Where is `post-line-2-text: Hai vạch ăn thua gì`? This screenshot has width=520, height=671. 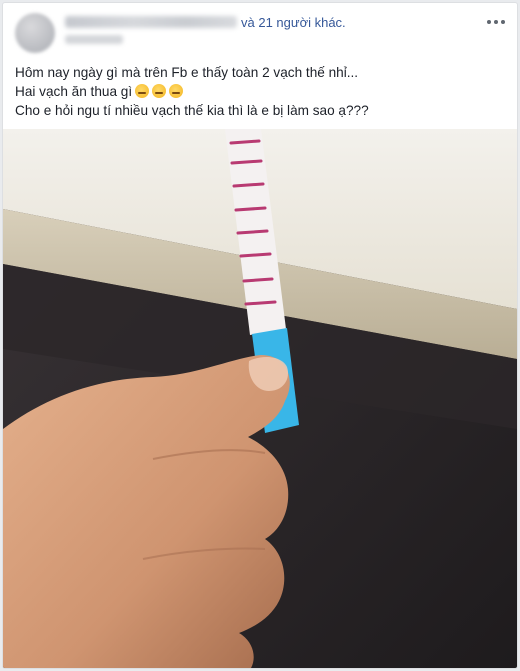
post-line-2-text: Hai vạch ăn thua gì is located at coordinates (74, 91).